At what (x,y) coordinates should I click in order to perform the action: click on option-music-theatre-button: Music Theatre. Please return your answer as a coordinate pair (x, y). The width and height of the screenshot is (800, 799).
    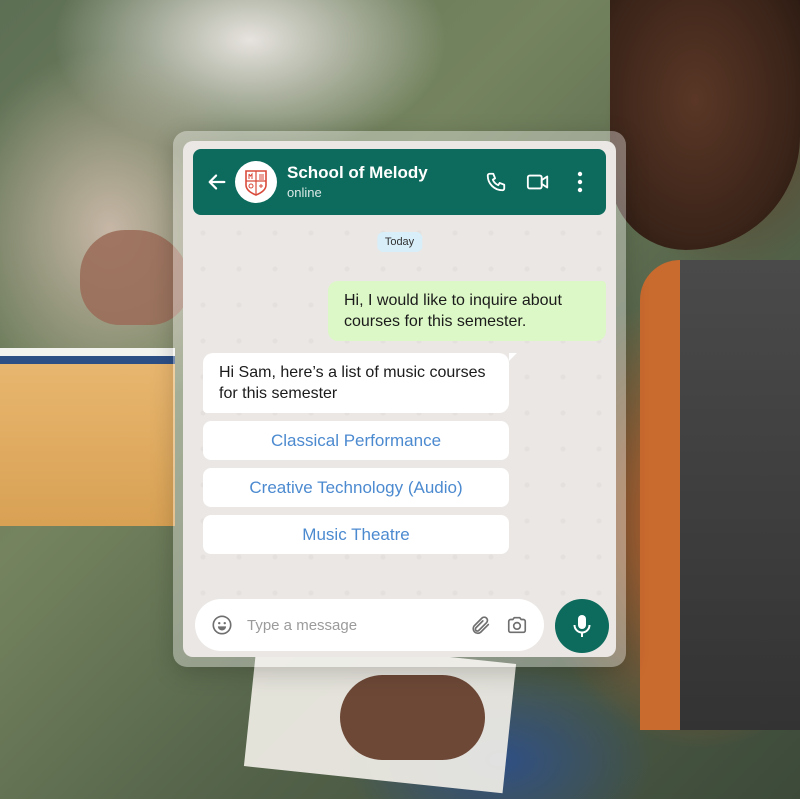
    Looking at the image, I should click on (356, 534).